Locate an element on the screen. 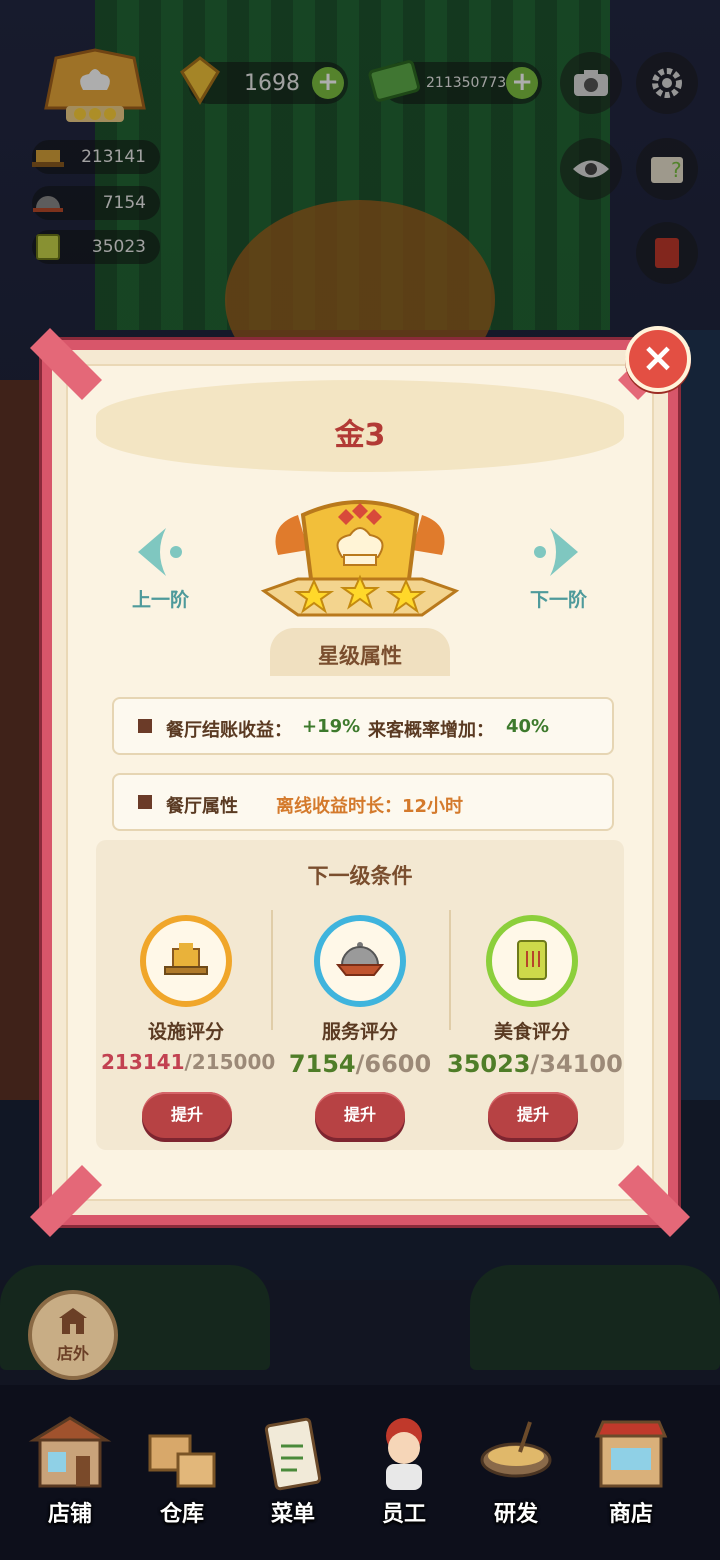 This screenshot has width=720, height=1560. nav-research: 研发 is located at coordinates (516, 1477).